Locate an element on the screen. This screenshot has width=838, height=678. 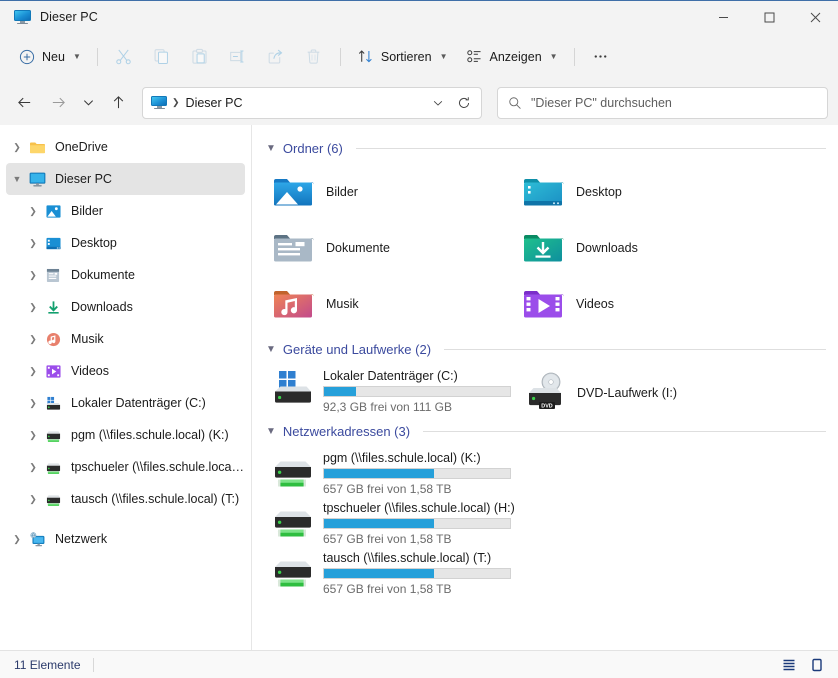
back-button is located at coordinates (24, 103).